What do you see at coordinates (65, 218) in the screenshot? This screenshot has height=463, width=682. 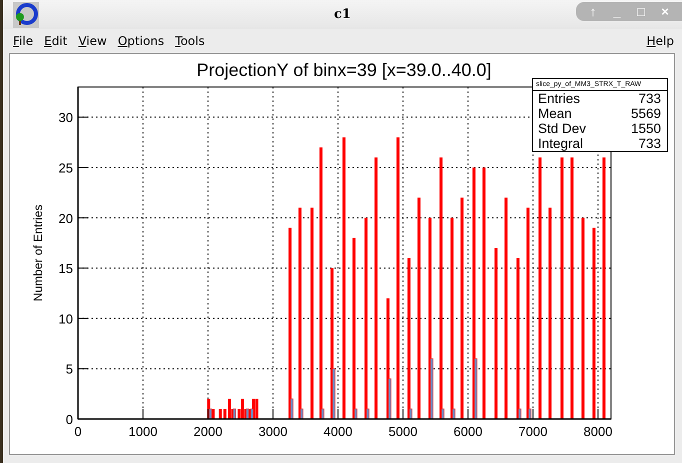 I see `tick-label: 20` at bounding box center [65, 218].